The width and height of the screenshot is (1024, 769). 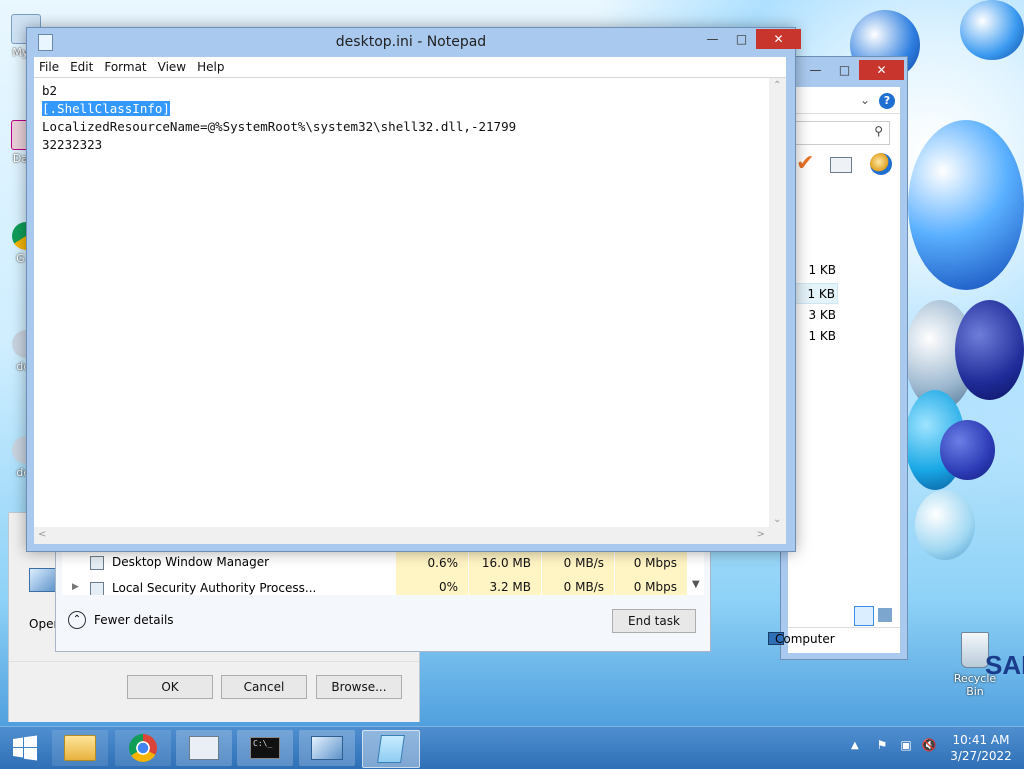 I want to click on text-line-selected: [.ShellClassInfo], so click(x=106, y=108).